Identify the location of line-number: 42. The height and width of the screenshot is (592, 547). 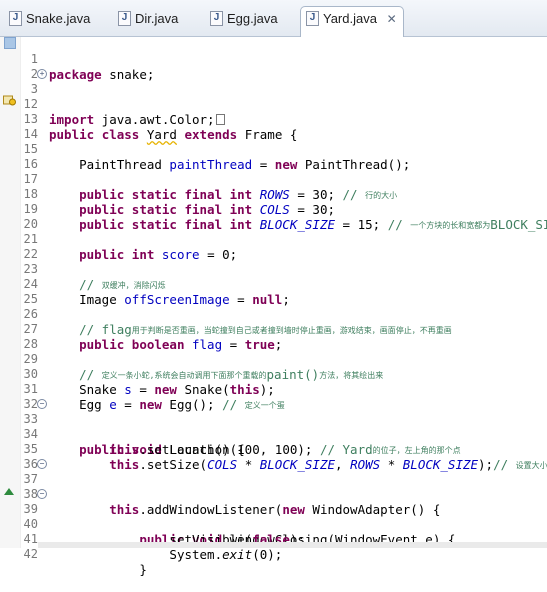
(30, 554).